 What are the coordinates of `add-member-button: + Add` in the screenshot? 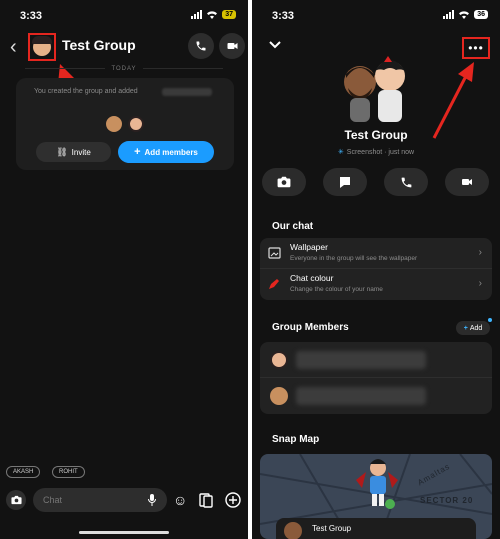 It's located at (473, 328).